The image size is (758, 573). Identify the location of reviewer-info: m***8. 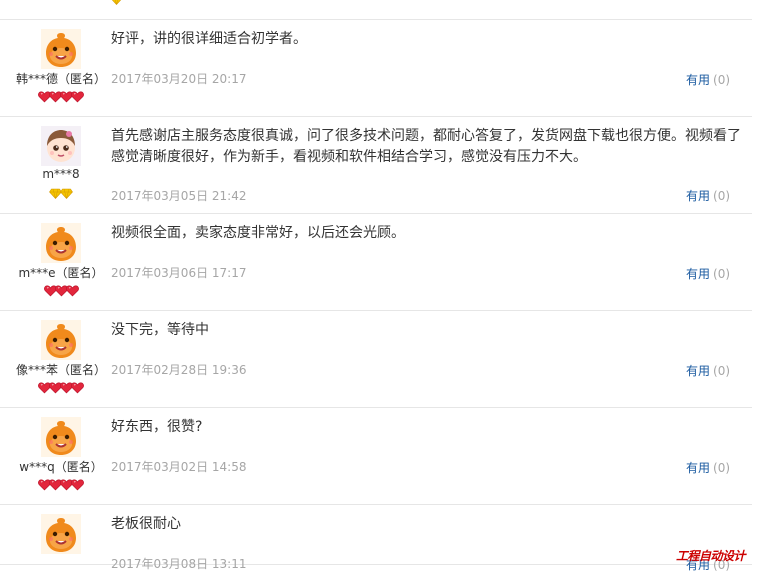
(61, 164).